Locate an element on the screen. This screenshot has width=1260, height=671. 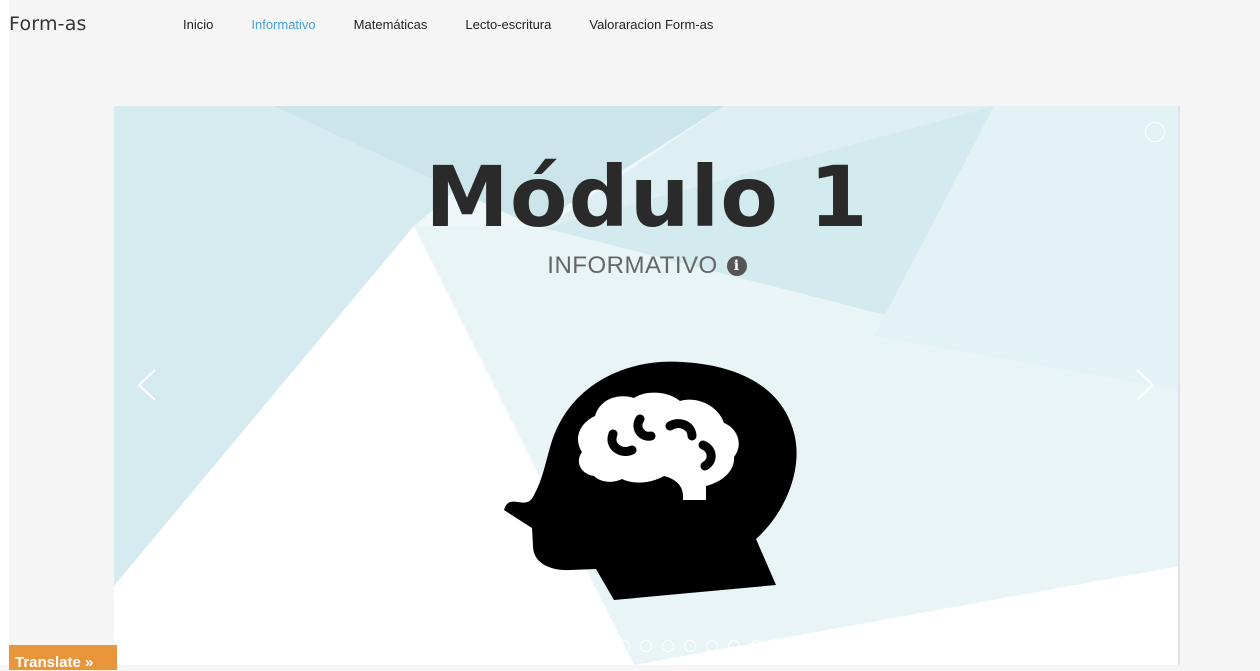
slider-pagination: > II is located at coordinates (646, 646).